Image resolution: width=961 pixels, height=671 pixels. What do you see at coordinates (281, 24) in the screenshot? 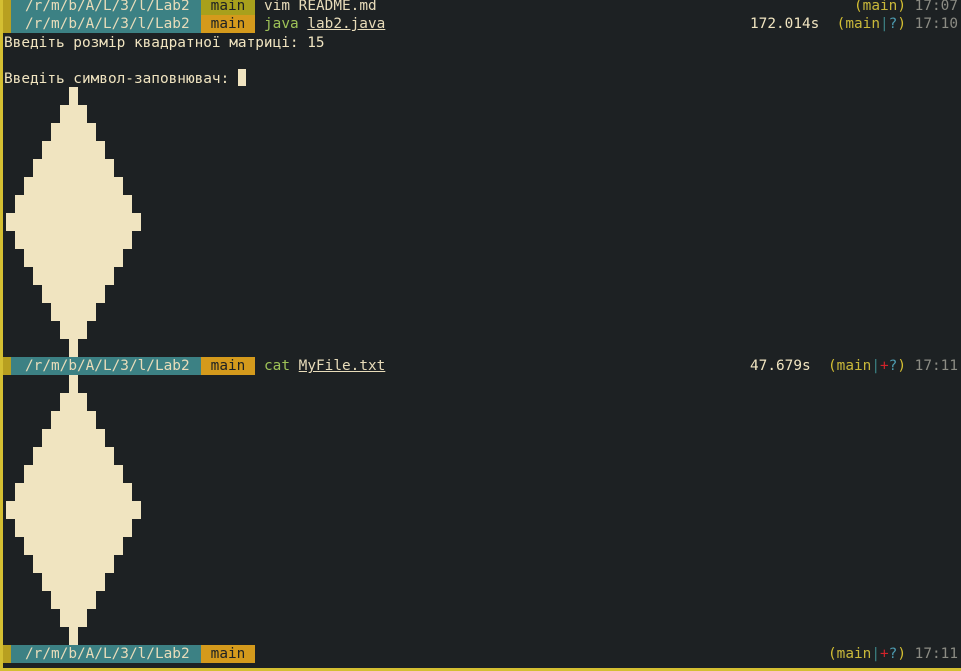
I see `command-name: java` at bounding box center [281, 24].